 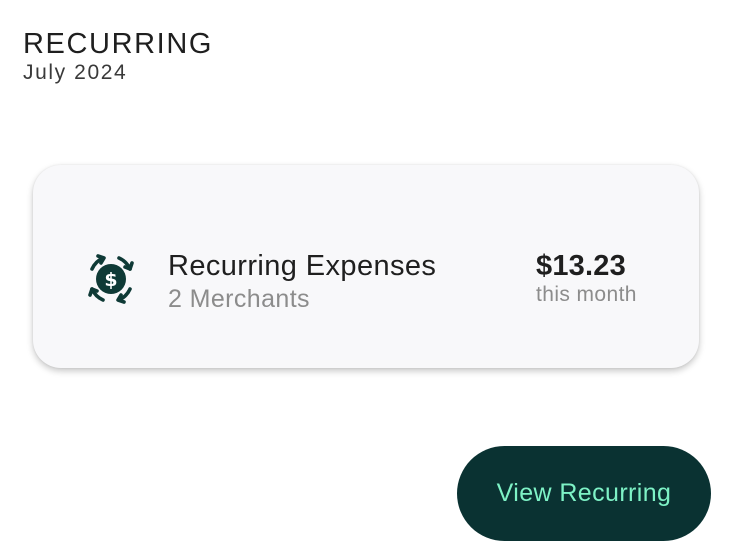 I want to click on card-text: Recurring Expenses 2 Merchants, so click(x=302, y=282).